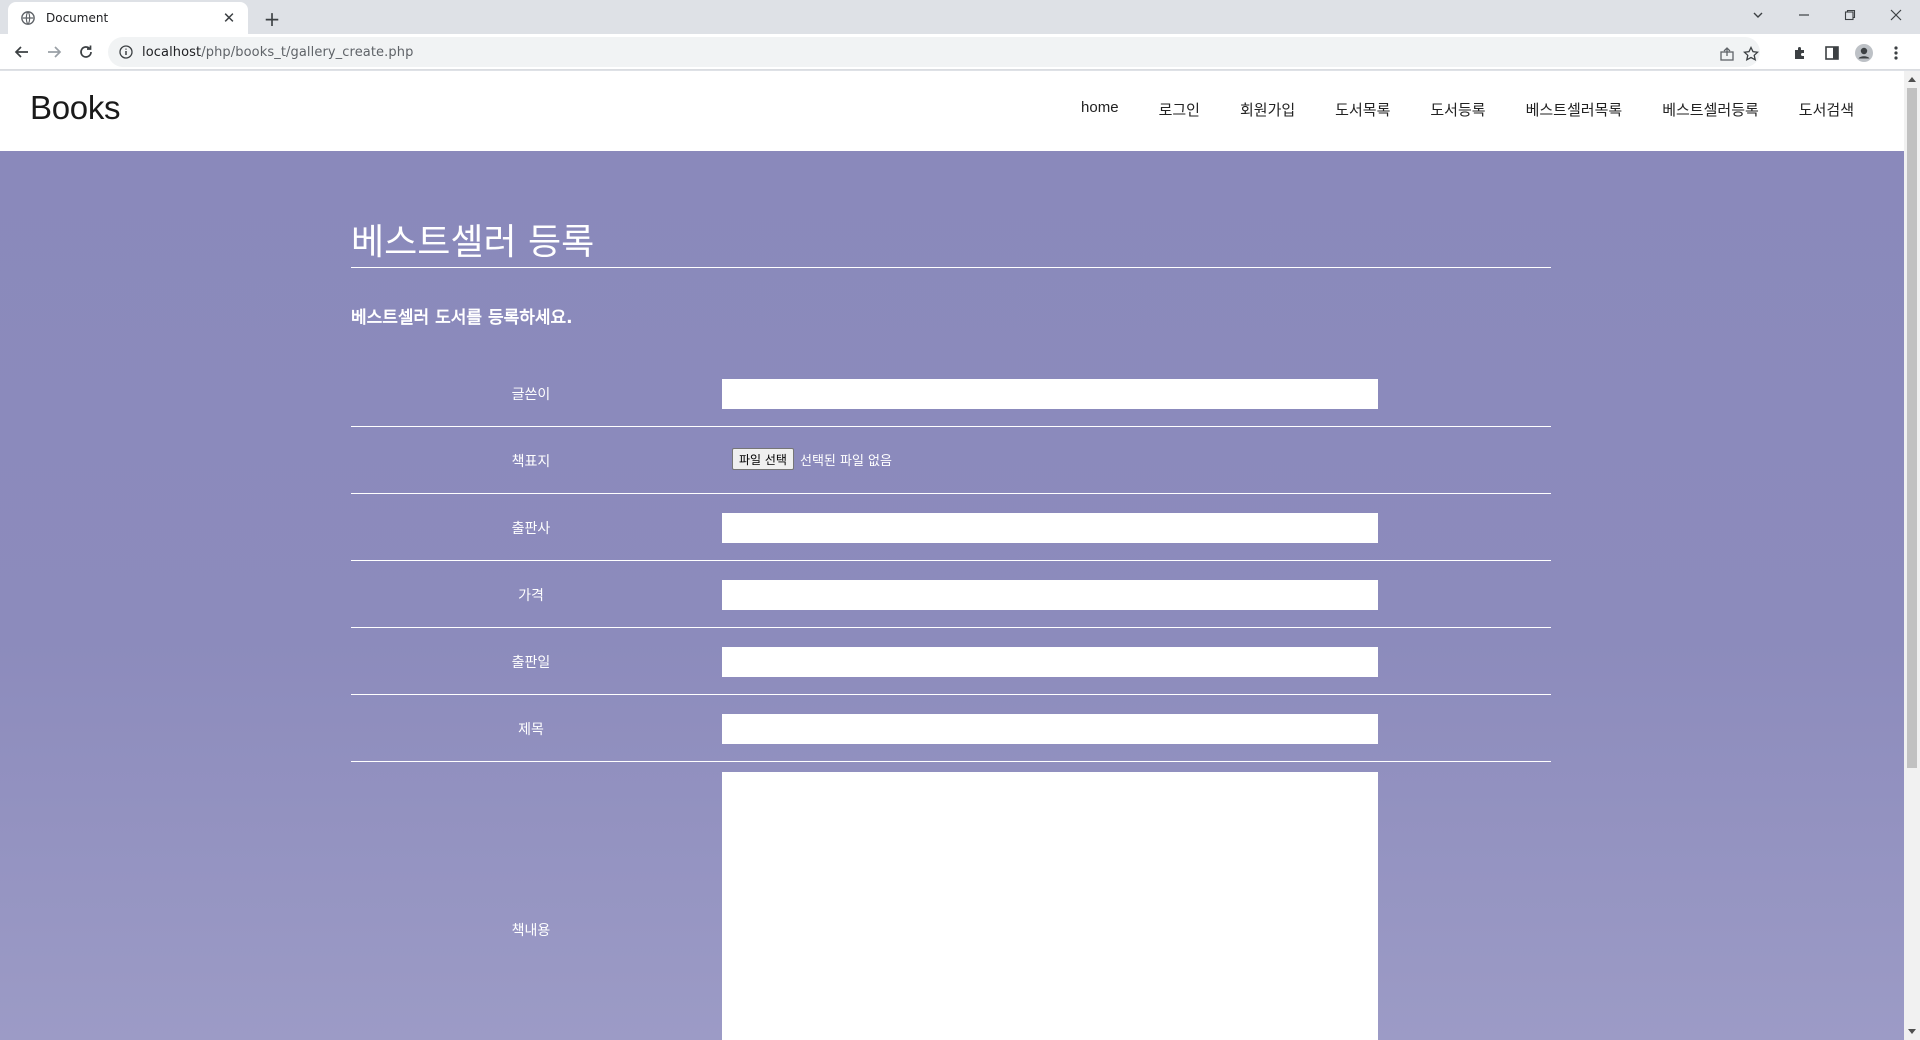 The width and height of the screenshot is (1920, 1040). What do you see at coordinates (128, 18) in the screenshot?
I see `browser-tab: Document ✕` at bounding box center [128, 18].